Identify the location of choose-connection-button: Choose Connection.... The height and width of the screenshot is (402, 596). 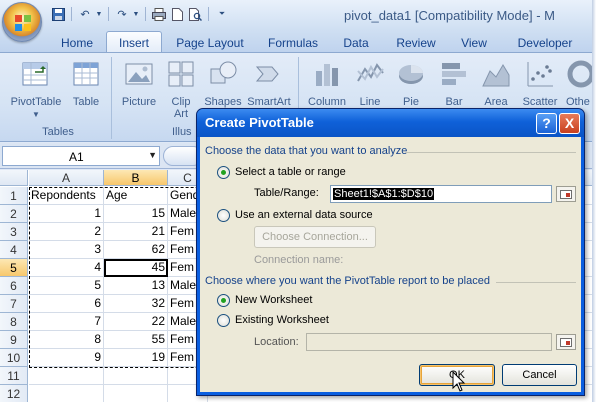
(315, 237).